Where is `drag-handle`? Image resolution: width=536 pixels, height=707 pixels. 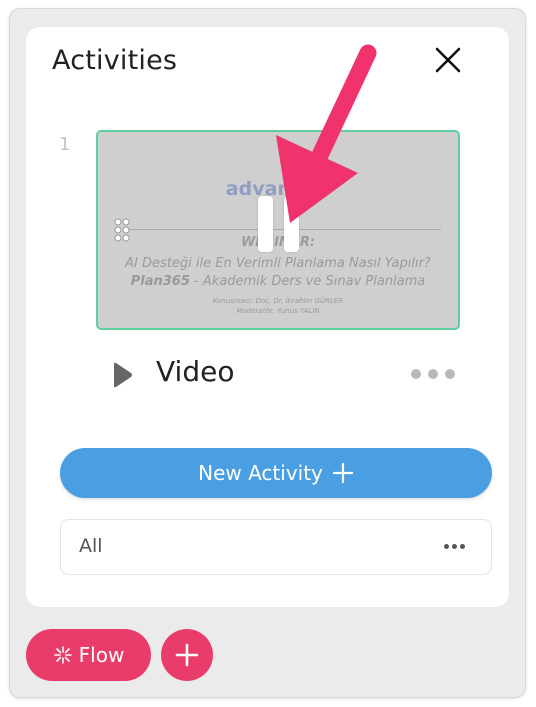
drag-handle is located at coordinates (123, 230).